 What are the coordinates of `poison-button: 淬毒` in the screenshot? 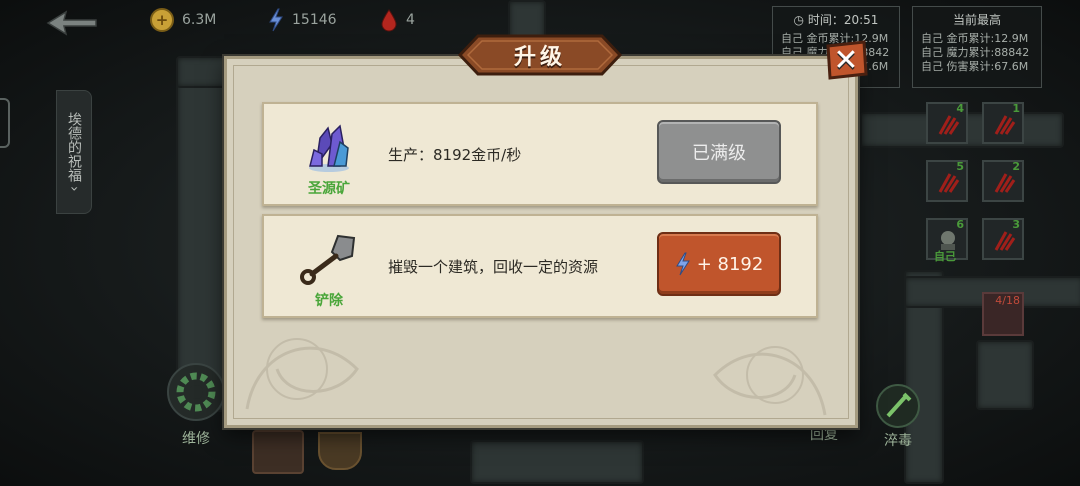 It's located at (898, 417).